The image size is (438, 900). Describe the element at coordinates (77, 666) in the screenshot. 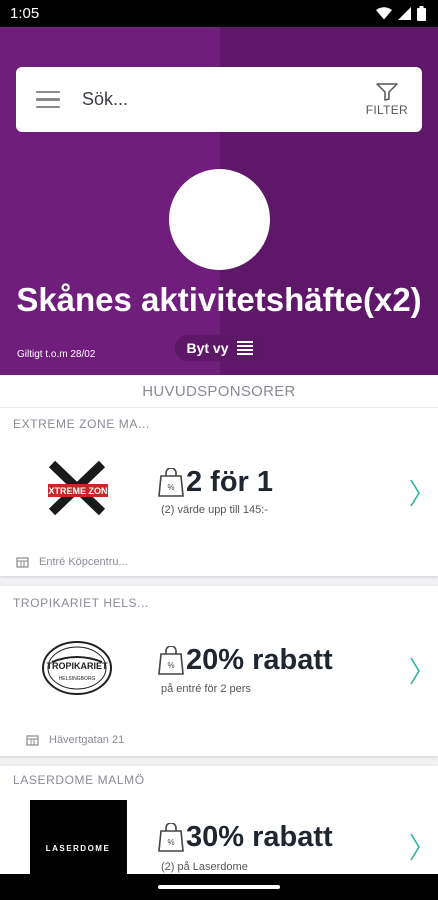

I see `tropikariet-logo-text: TROPIKARIET` at that location.